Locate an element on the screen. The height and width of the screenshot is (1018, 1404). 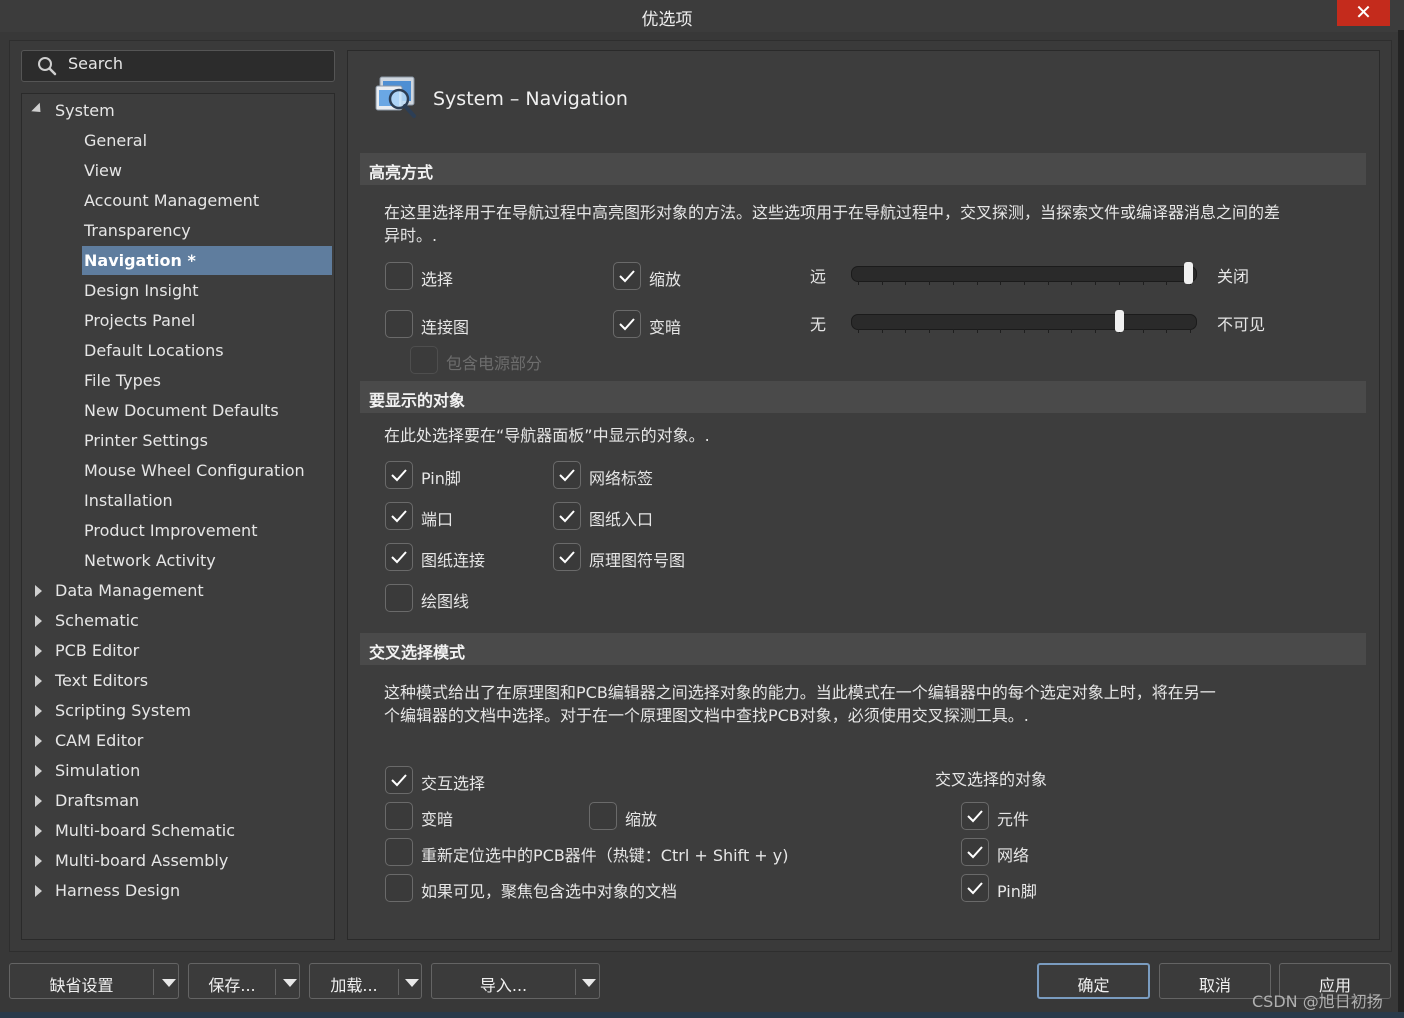
tree-item-system: System is located at coordinates (85, 111).